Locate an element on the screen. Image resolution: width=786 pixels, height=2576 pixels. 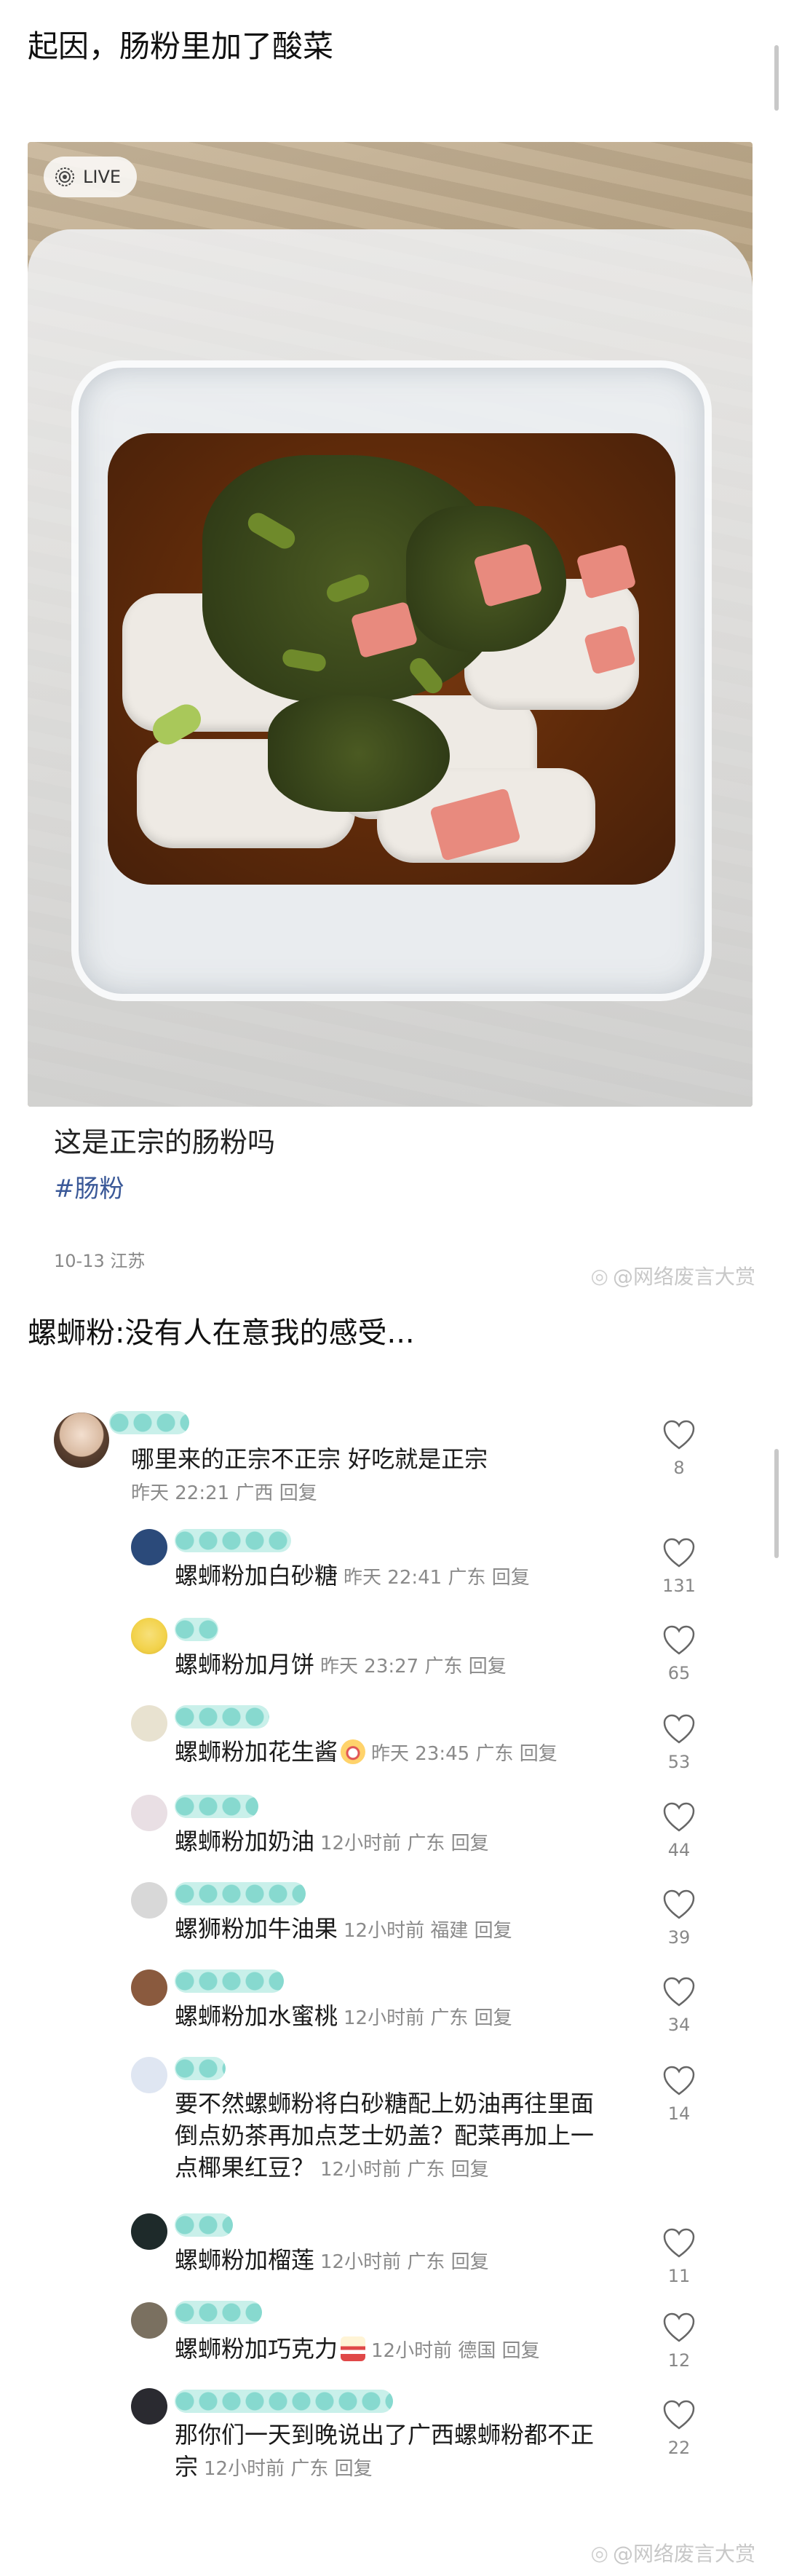
reply-text: 螺蛳粉加月饼 昨天 23:27 广东 回复 is located at coordinates (341, 1666).